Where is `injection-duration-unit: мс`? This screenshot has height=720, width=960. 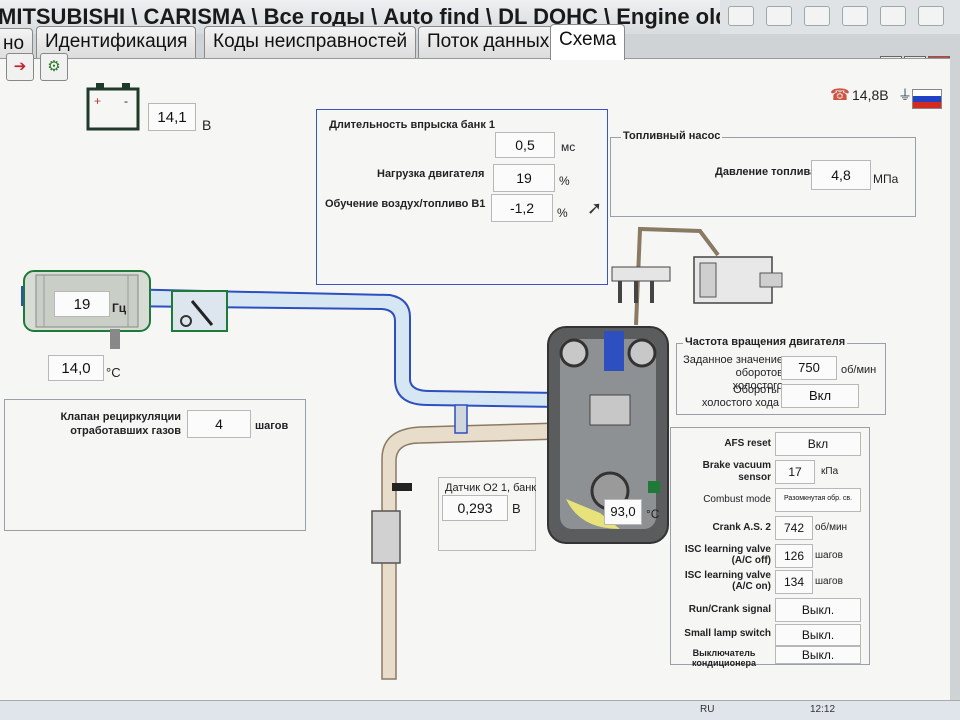
injection-duration-unit: мс is located at coordinates (568, 147).